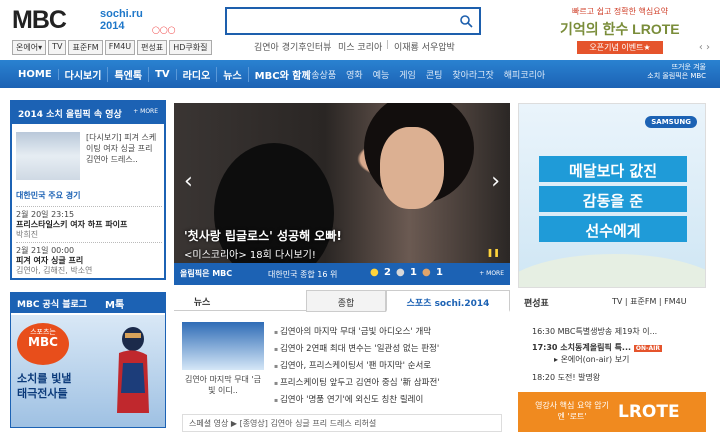 This screenshot has height=436, width=720. I want to click on panel-title: 2014 소치 올림픽 속 영상, so click(70, 115).